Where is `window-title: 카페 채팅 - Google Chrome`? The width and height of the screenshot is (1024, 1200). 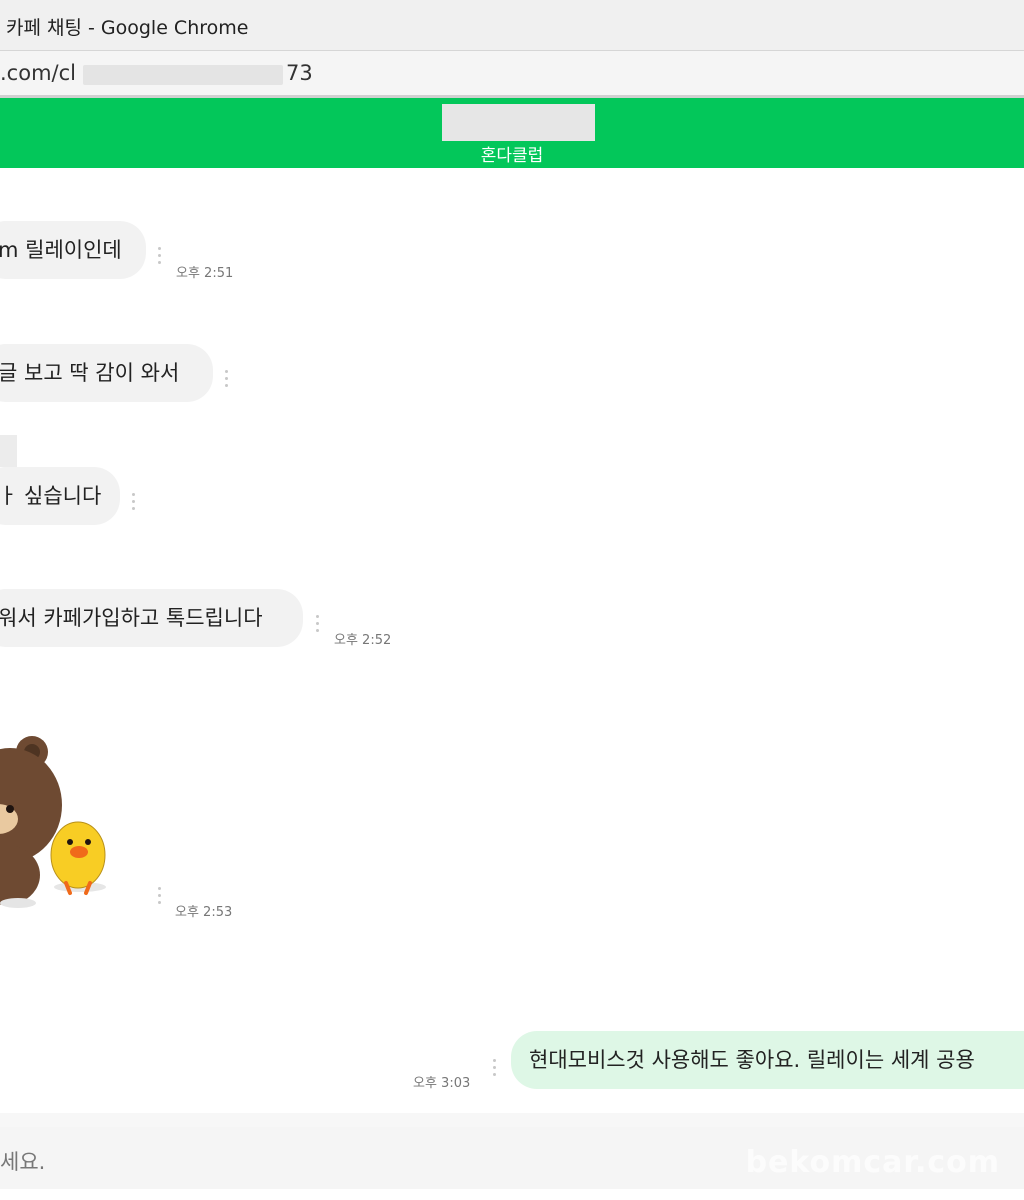
window-title: 카페 채팅 - Google Chrome is located at coordinates (127, 28).